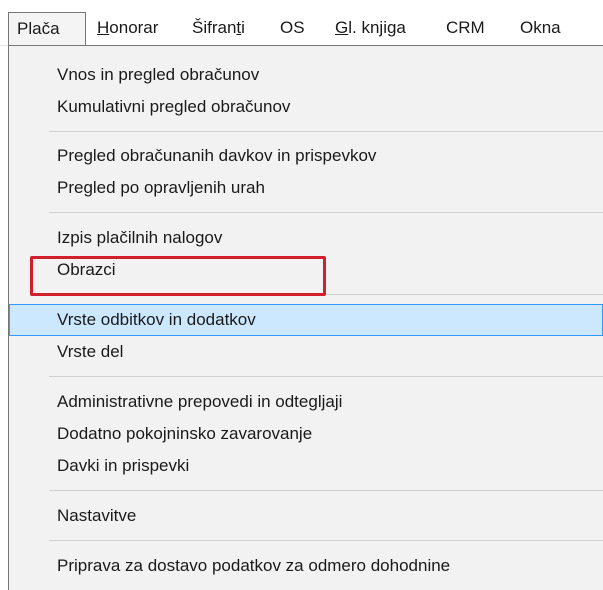 The image size is (603, 590). I want to click on menu-item-vrste-del: Vrste del, so click(306, 352).